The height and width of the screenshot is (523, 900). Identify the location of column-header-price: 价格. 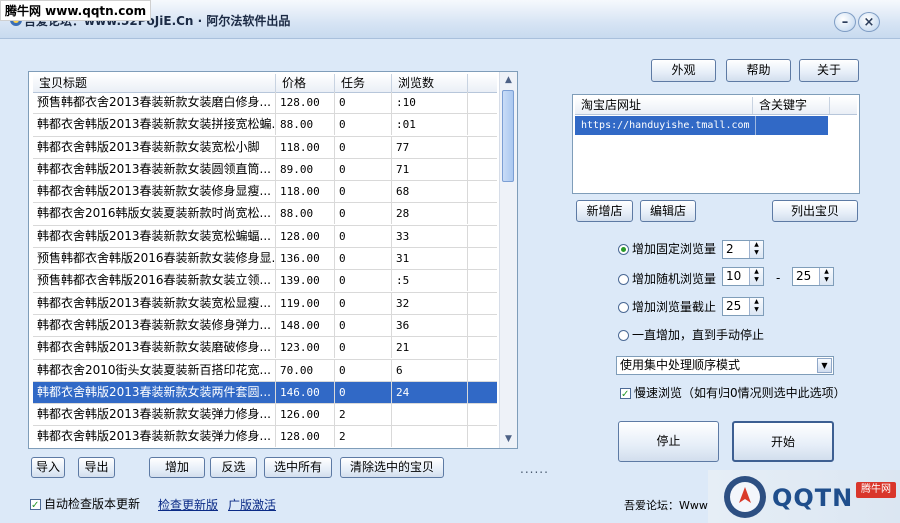
(305, 83).